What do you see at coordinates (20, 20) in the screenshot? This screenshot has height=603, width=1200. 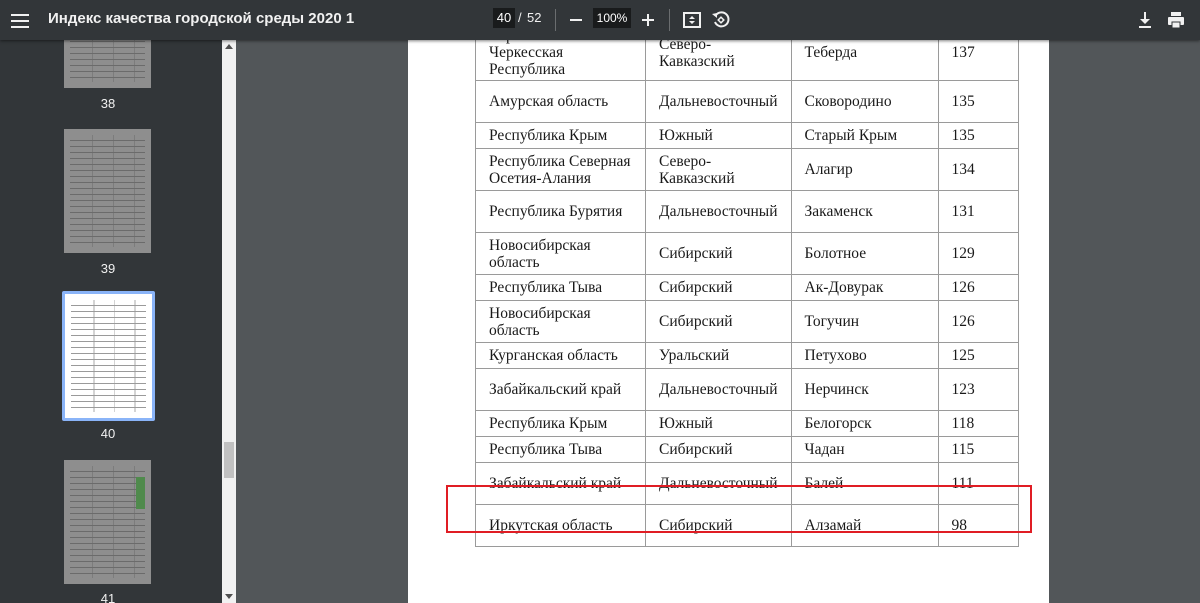 I see `menu-icon` at bounding box center [20, 20].